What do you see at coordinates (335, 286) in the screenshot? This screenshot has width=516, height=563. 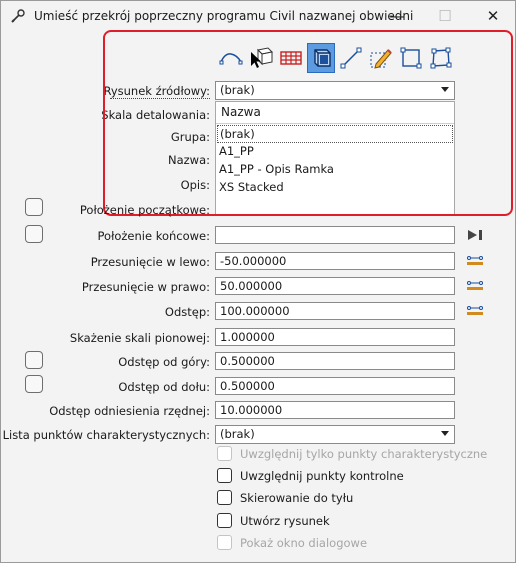 I see `offset-right-field: 50.000000` at bounding box center [335, 286].